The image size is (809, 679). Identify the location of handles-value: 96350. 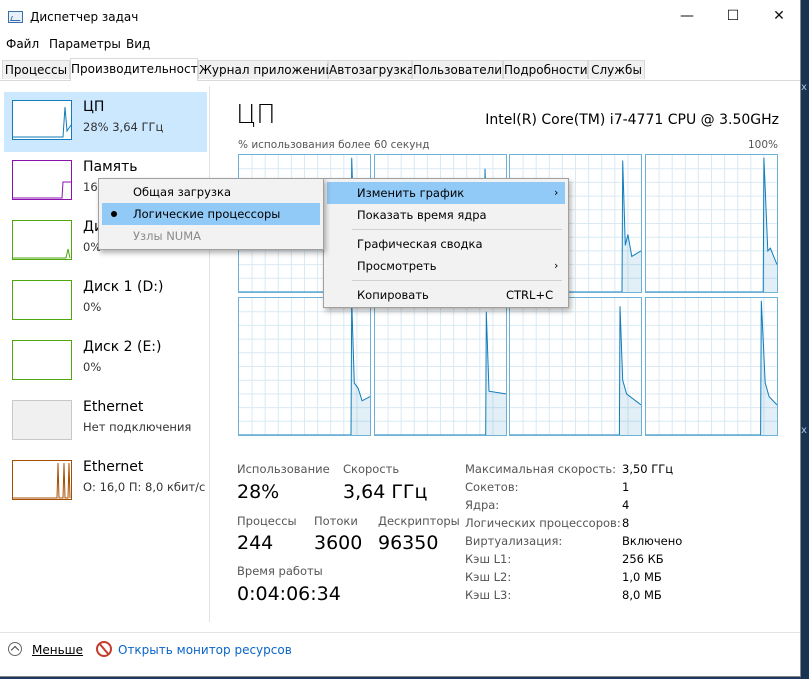
(408, 543).